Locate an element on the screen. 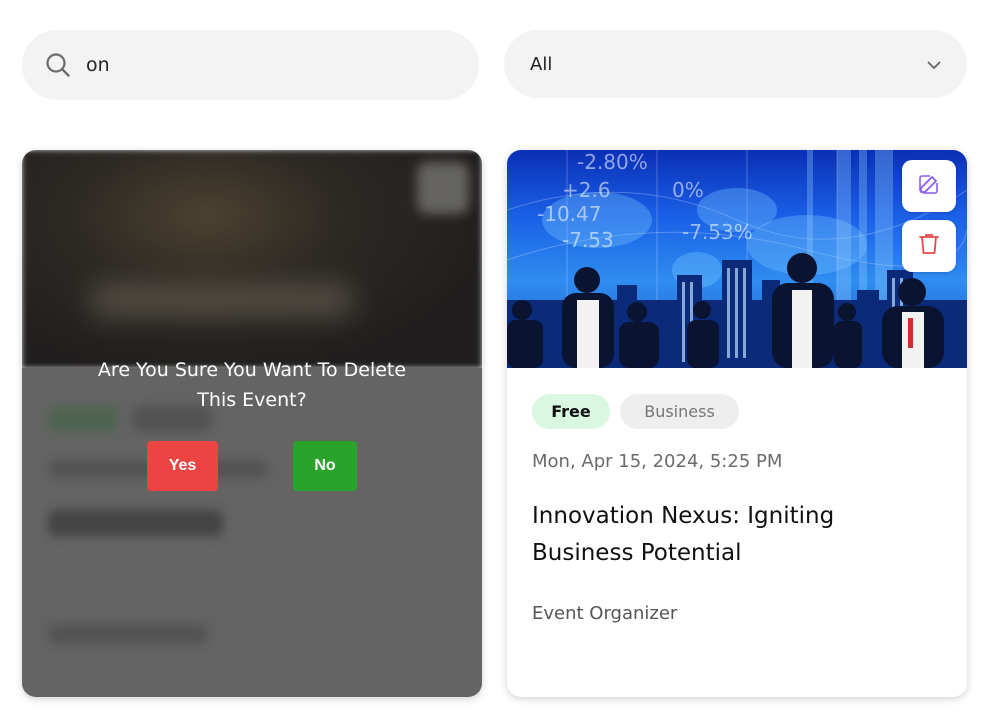 This screenshot has width=992, height=728. edit-icon is located at coordinates (929, 186).